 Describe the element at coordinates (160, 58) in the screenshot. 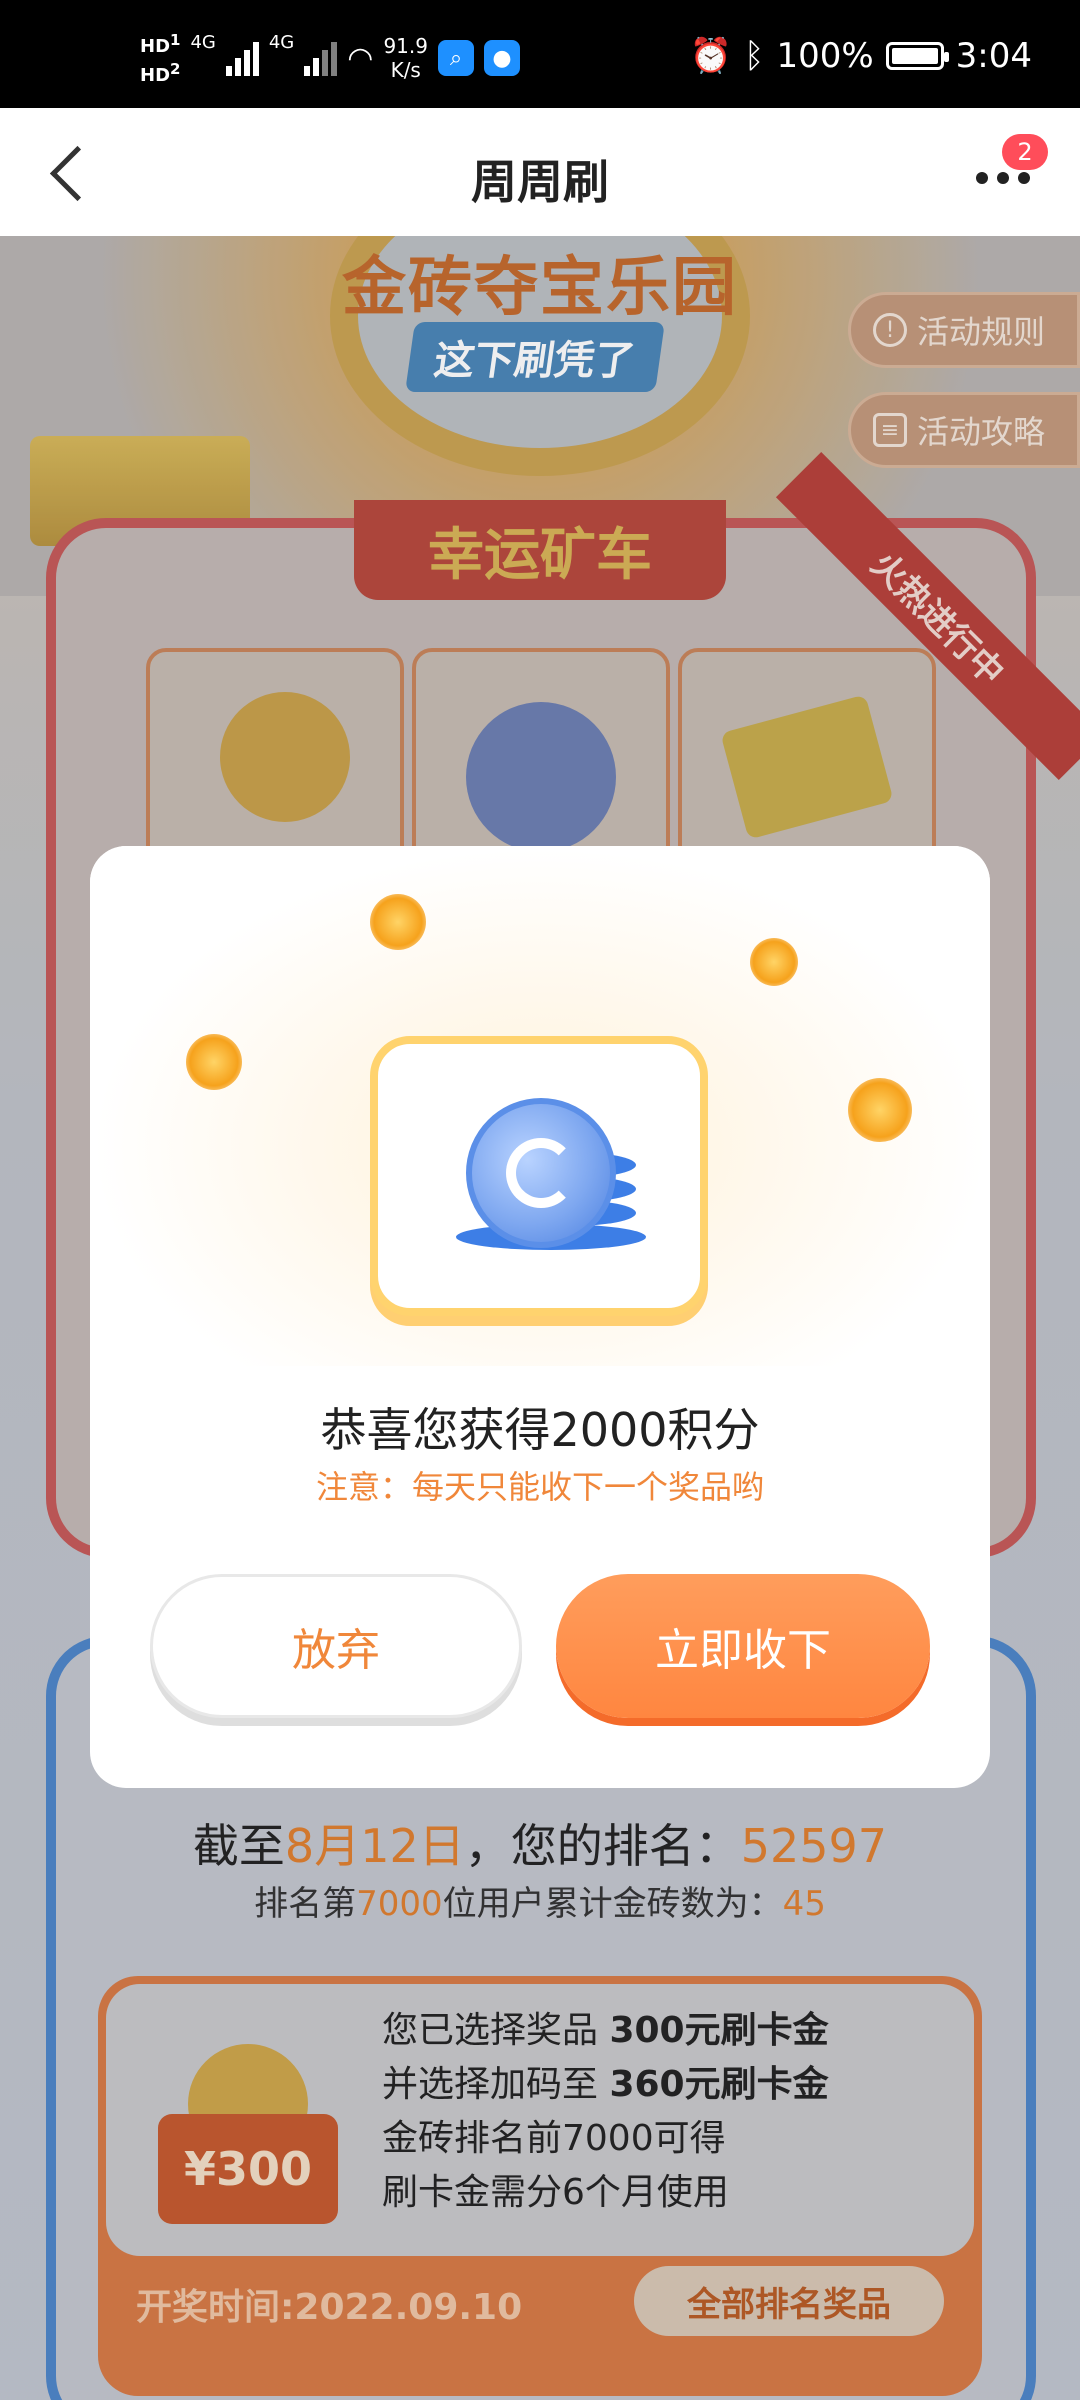

I see `hd-indicator: HD1 HD2` at that location.